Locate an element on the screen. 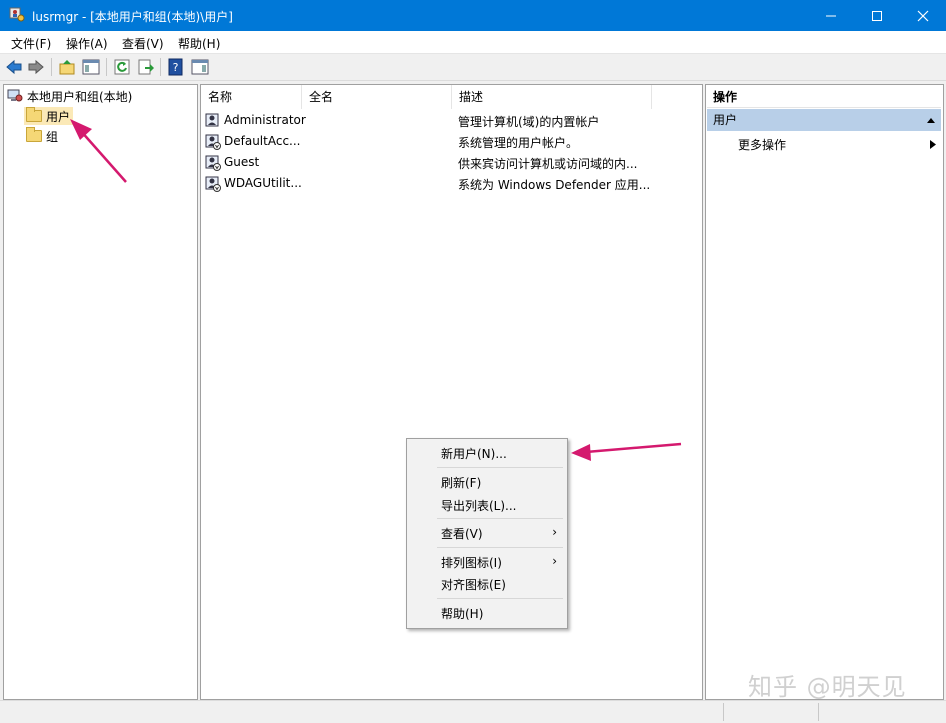  annotation-arrow-new-user is located at coordinates (626, 451).